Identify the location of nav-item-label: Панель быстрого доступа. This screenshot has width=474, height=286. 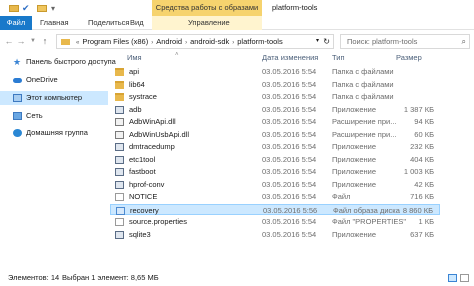
(71, 61).